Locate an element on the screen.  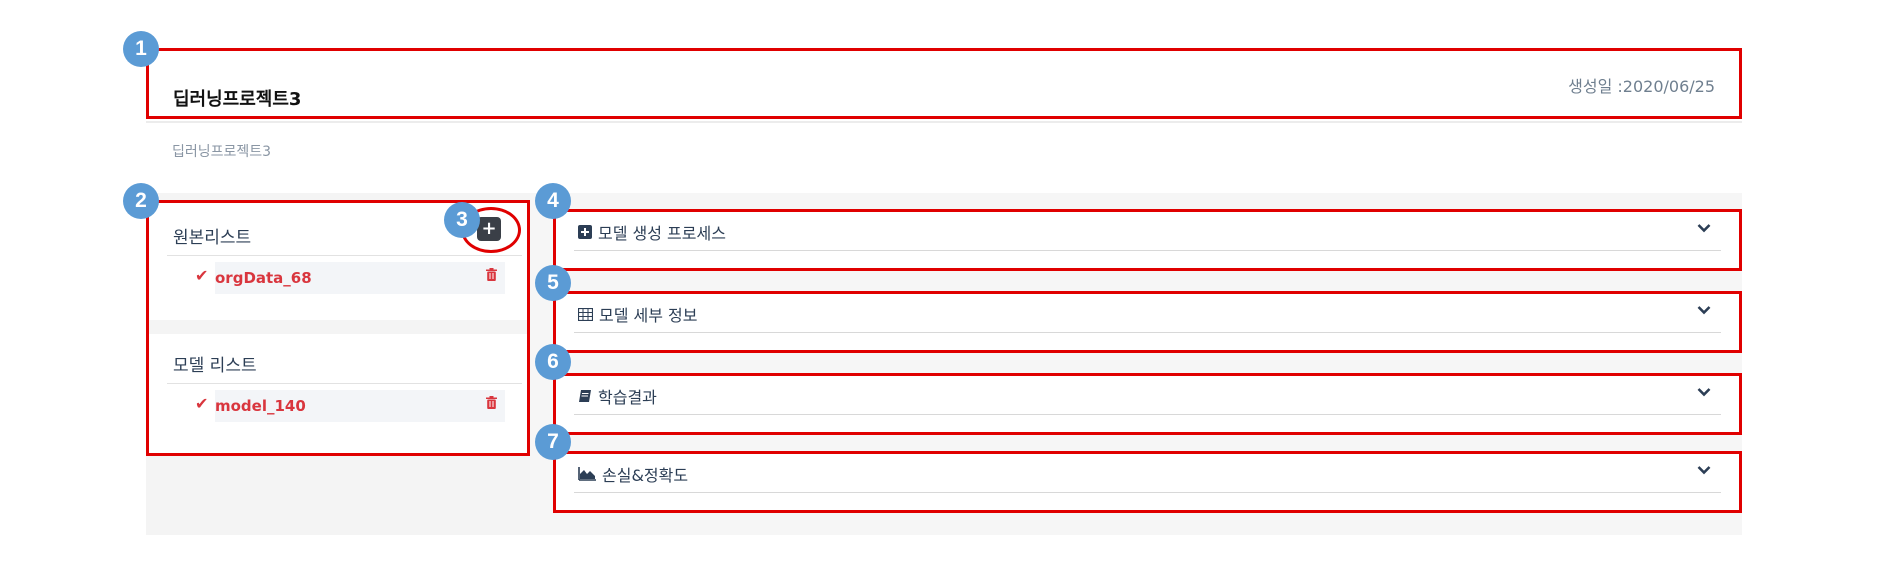
accordion-model-details: 모델 세부 정보 is located at coordinates (1147, 322).